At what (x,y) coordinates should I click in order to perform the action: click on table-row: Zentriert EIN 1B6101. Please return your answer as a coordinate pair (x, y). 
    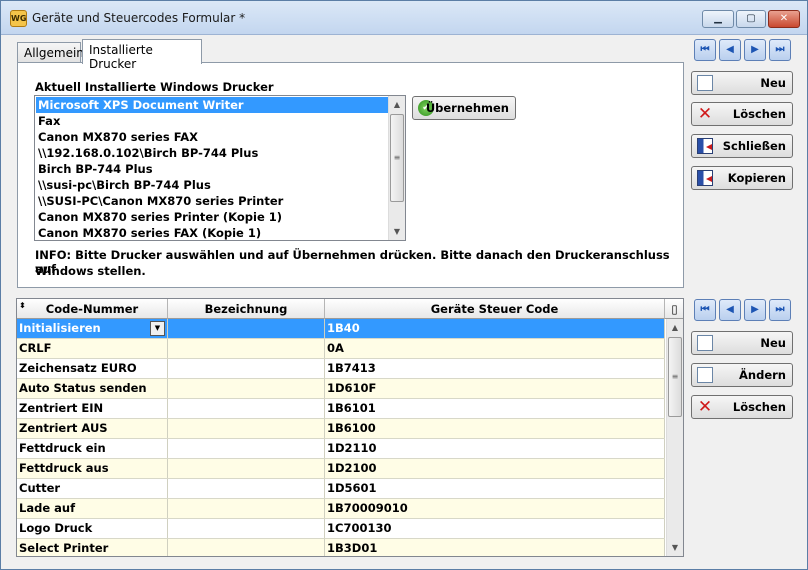
    Looking at the image, I should click on (341, 409).